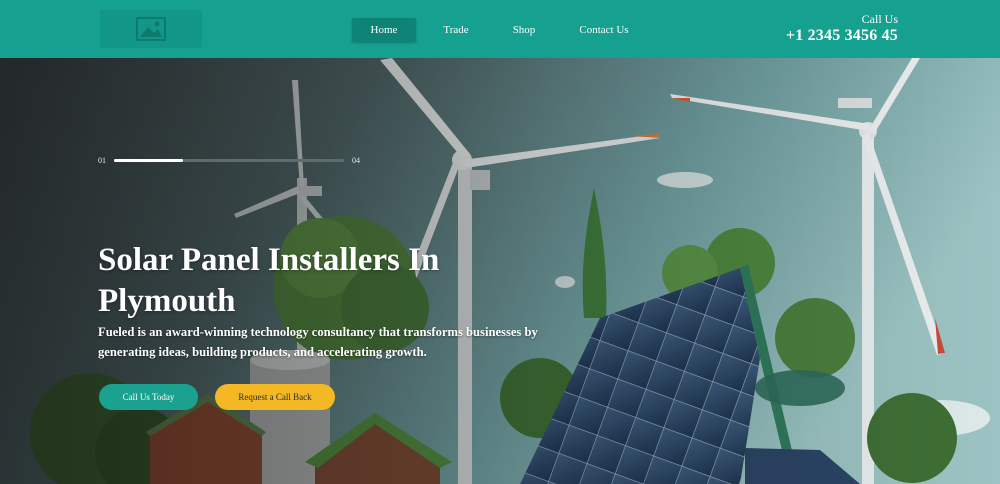  What do you see at coordinates (384, 30) in the screenshot?
I see `nav-home: Home` at bounding box center [384, 30].